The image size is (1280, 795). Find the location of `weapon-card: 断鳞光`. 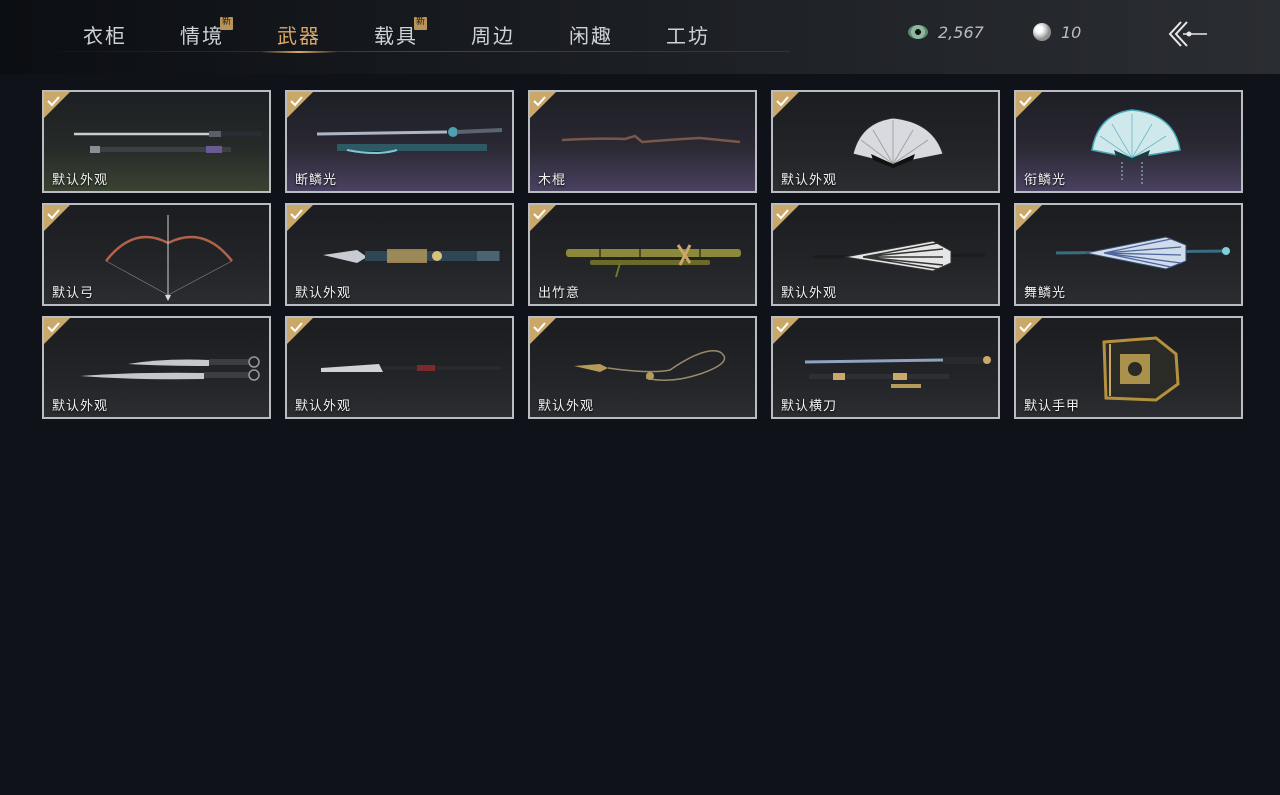

weapon-card: 断鳞光 is located at coordinates (399, 141).